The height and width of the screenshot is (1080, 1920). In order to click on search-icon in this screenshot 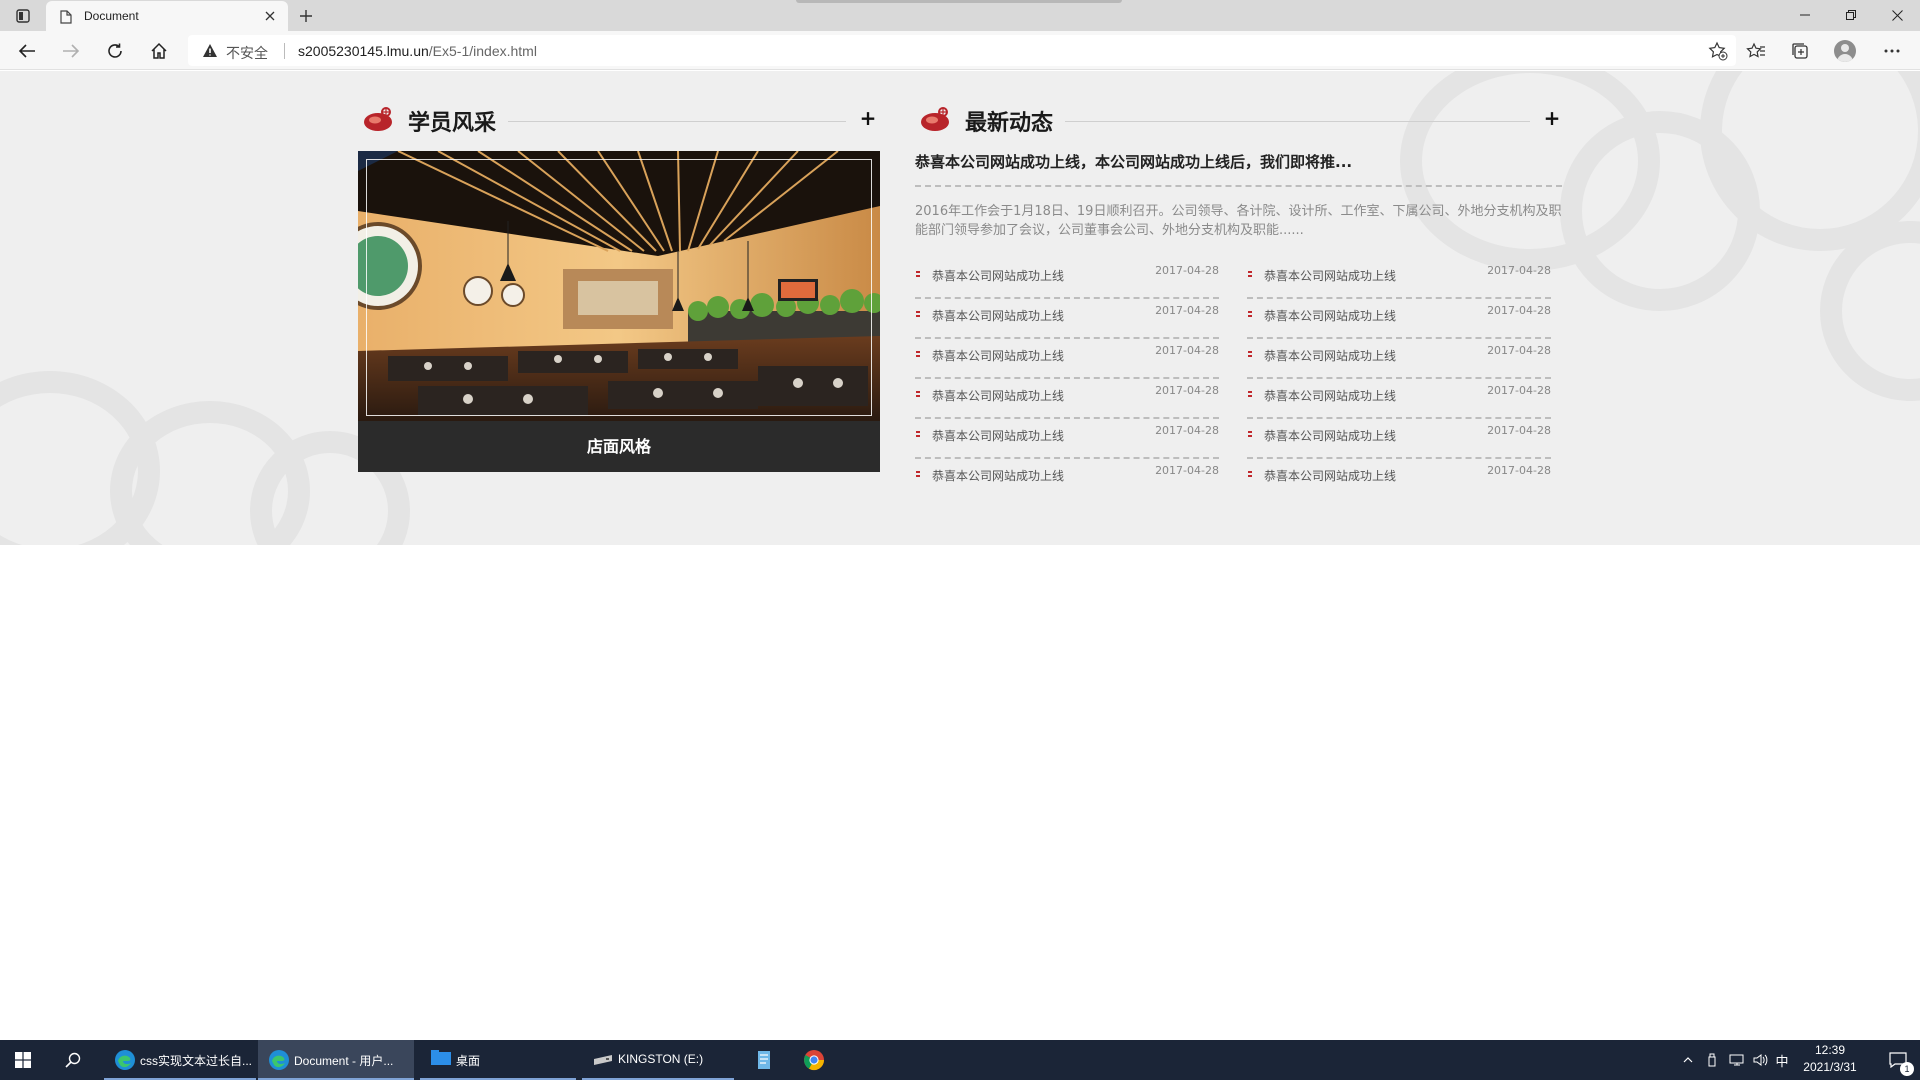, I will do `click(73, 1060)`.